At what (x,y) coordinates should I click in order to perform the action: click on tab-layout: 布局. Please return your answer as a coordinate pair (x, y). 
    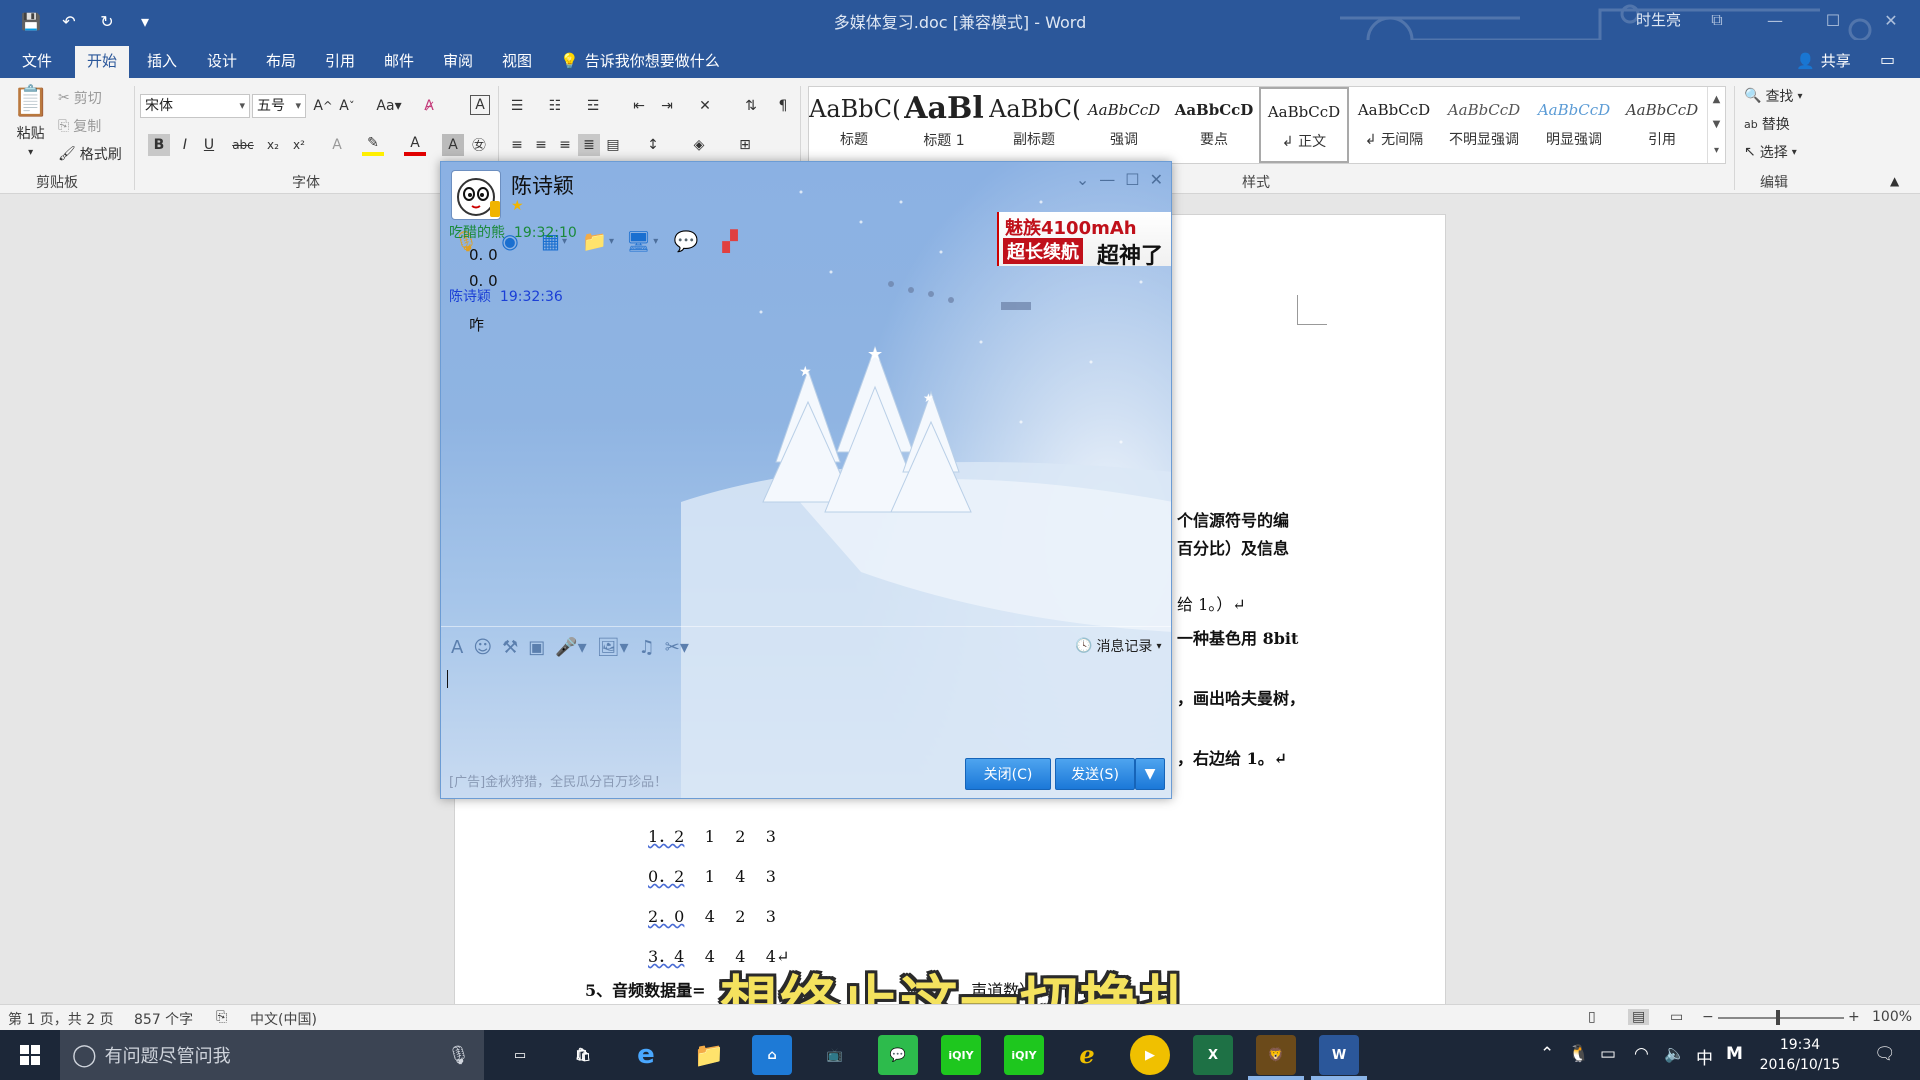
    Looking at the image, I should click on (281, 63).